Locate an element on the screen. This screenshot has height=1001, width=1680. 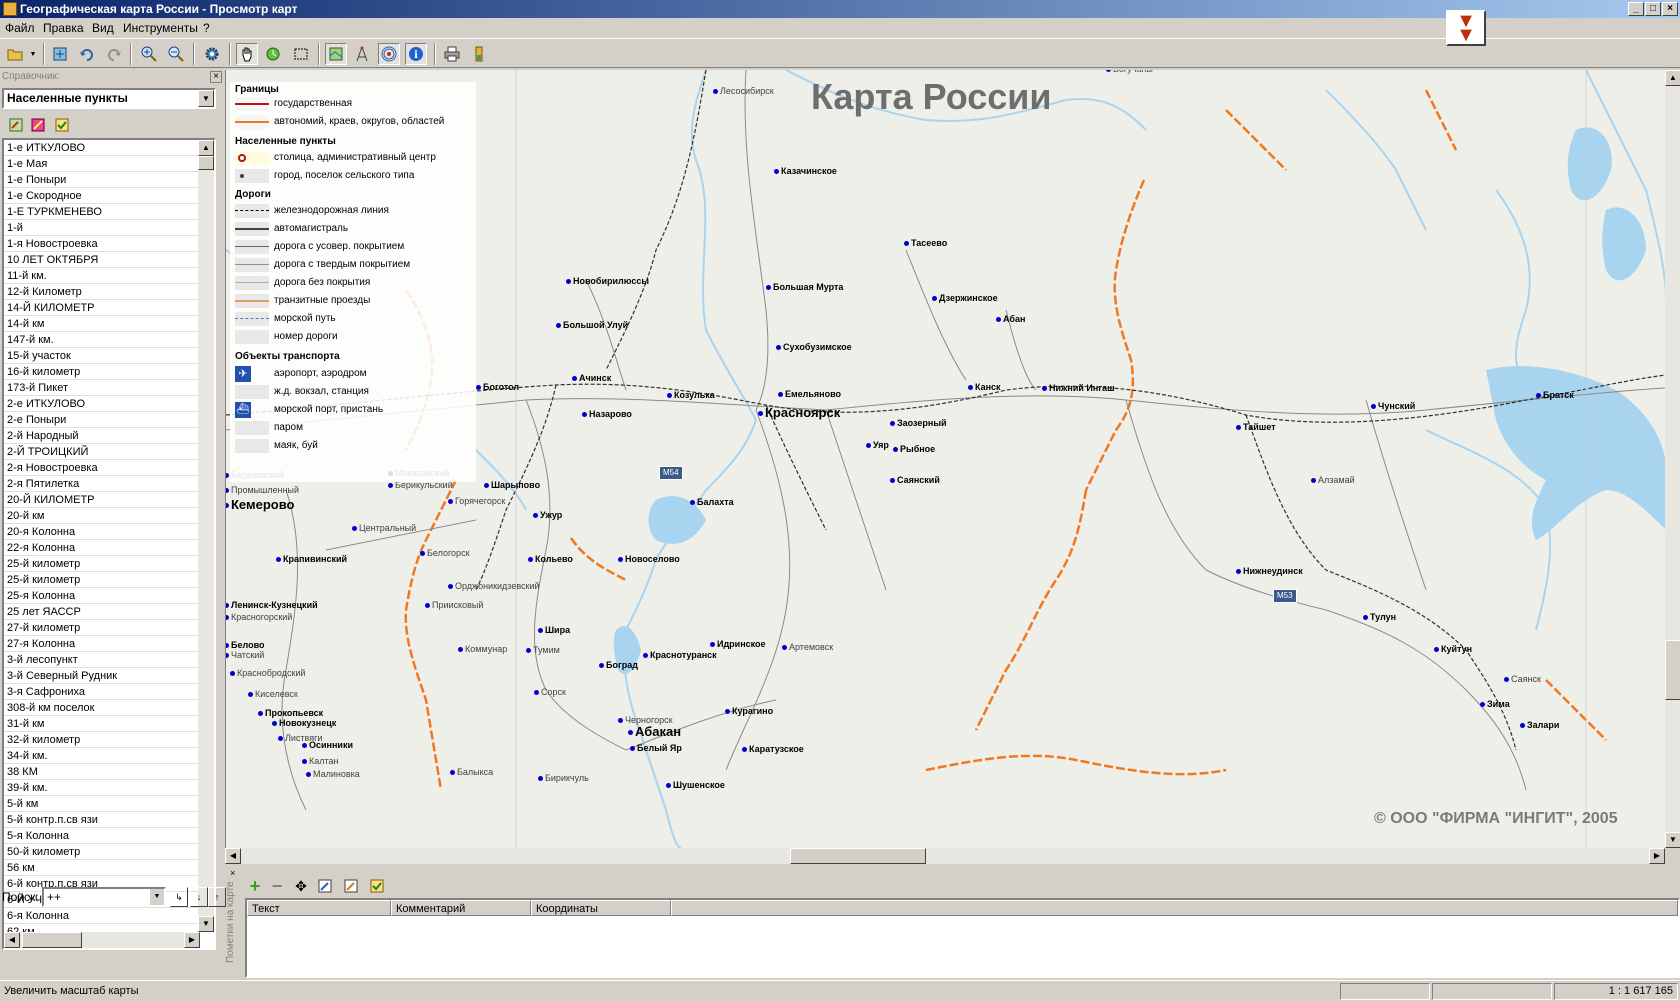
list-item: 2-я Пятилетка is located at coordinates (102, 484).